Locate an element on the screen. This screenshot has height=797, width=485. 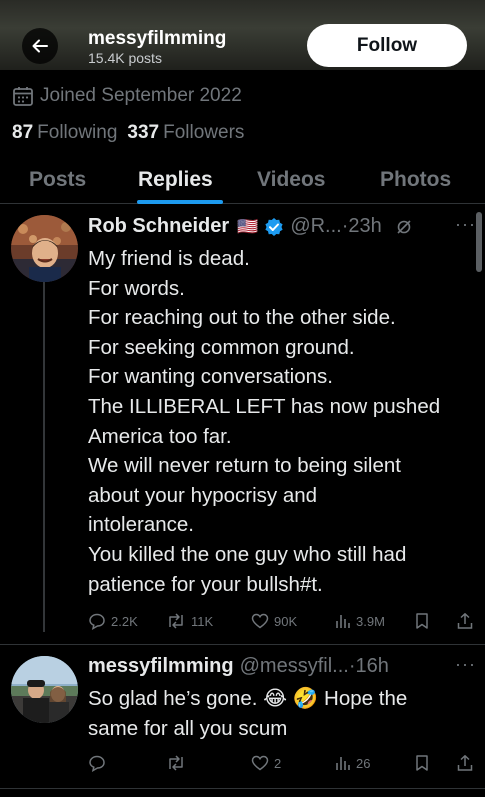
tweet1-line: The ILLIBERAL LEFT has now pushed is located at coordinates (264, 406).